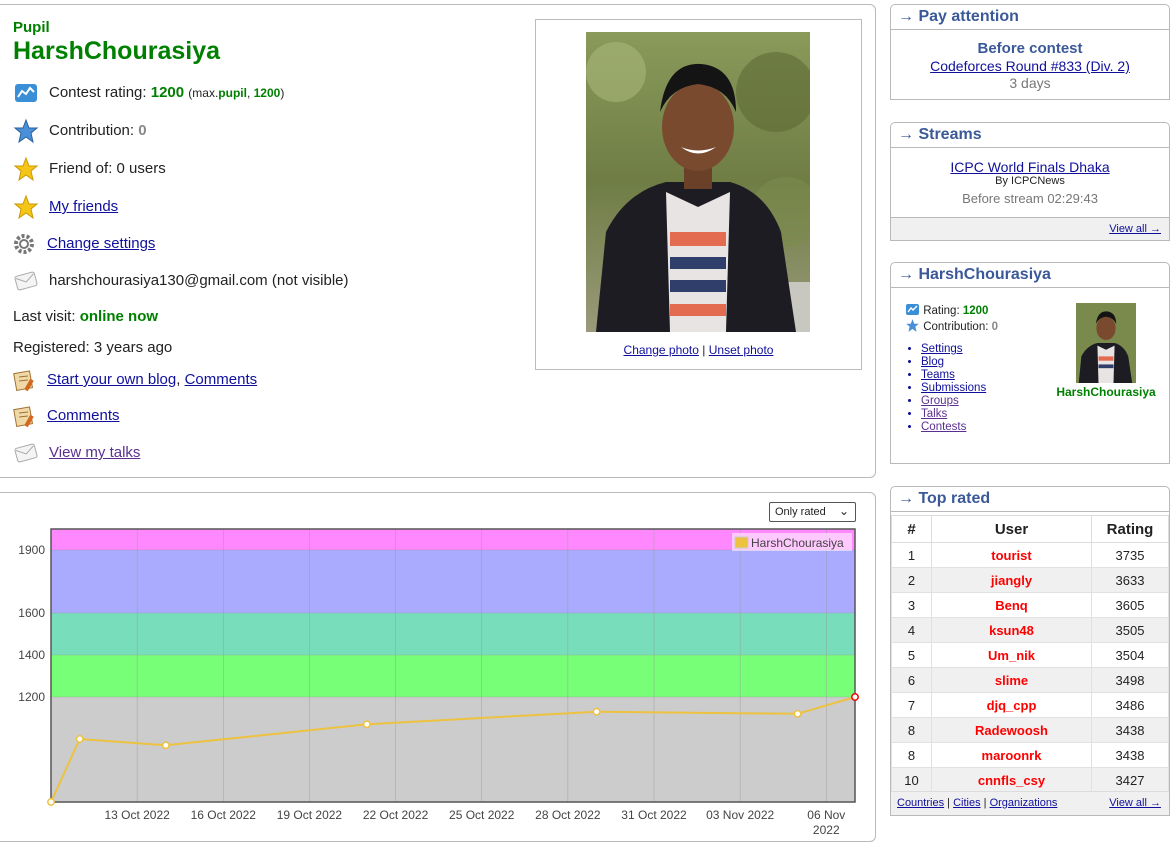 The image size is (1174, 842). I want to click on column-header: User, so click(1011, 529).